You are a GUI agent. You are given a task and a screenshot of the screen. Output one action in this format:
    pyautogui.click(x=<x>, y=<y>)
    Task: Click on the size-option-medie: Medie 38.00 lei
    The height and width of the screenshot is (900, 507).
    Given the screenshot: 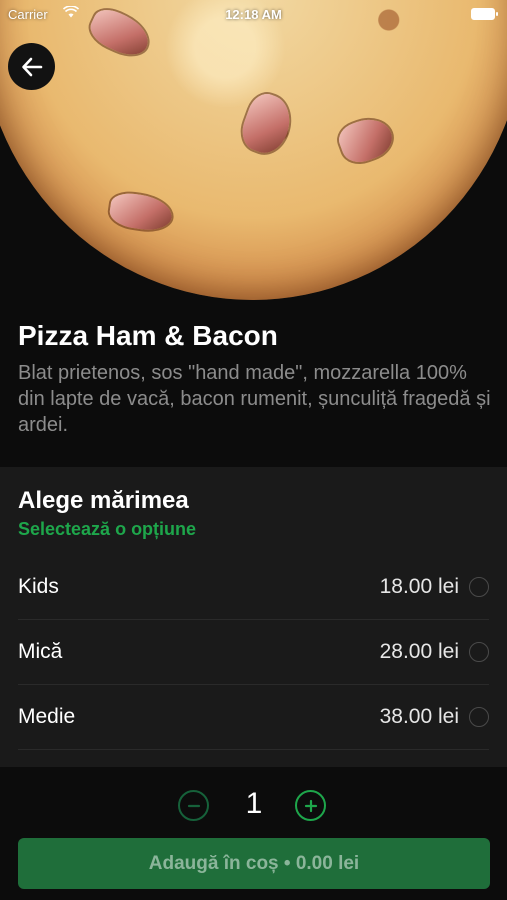 What is the action you would take?
    pyautogui.click(x=253, y=717)
    